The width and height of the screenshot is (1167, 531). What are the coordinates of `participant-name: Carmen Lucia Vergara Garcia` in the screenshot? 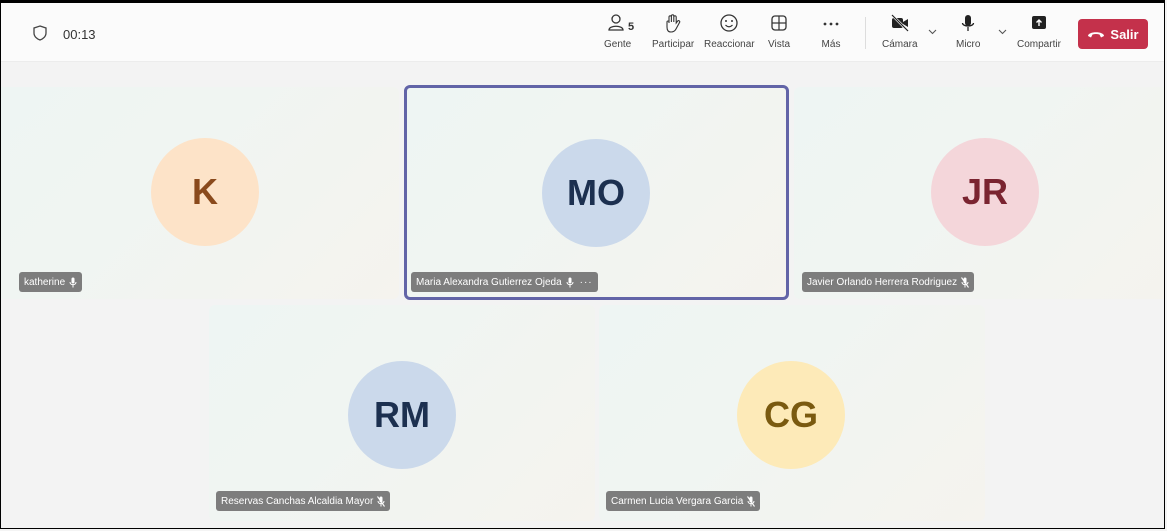 It's located at (677, 501).